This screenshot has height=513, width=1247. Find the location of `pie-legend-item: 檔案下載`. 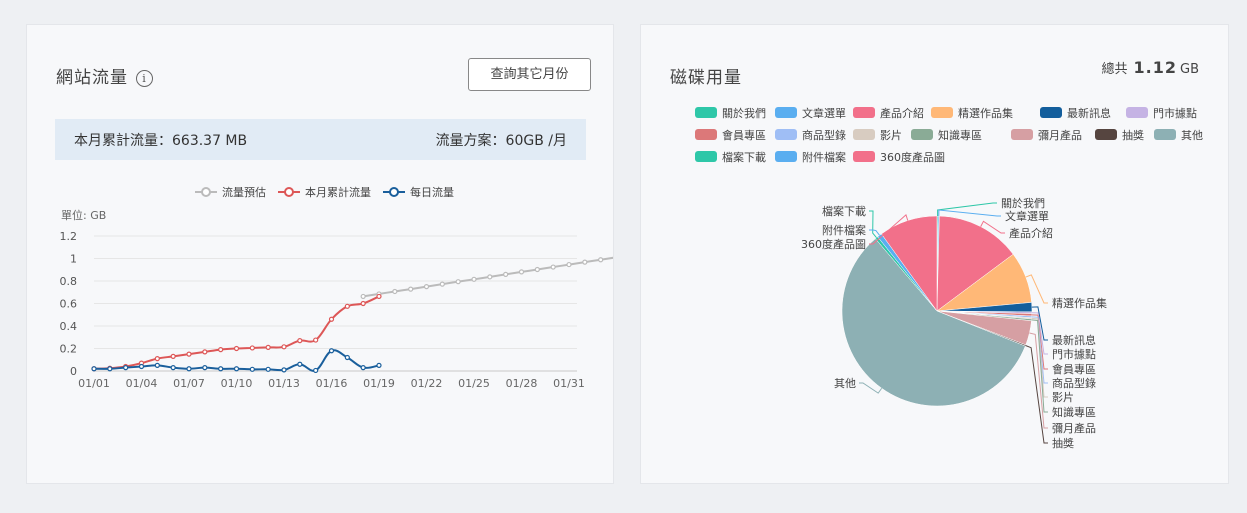

pie-legend-item: 檔案下載 is located at coordinates (730, 157).